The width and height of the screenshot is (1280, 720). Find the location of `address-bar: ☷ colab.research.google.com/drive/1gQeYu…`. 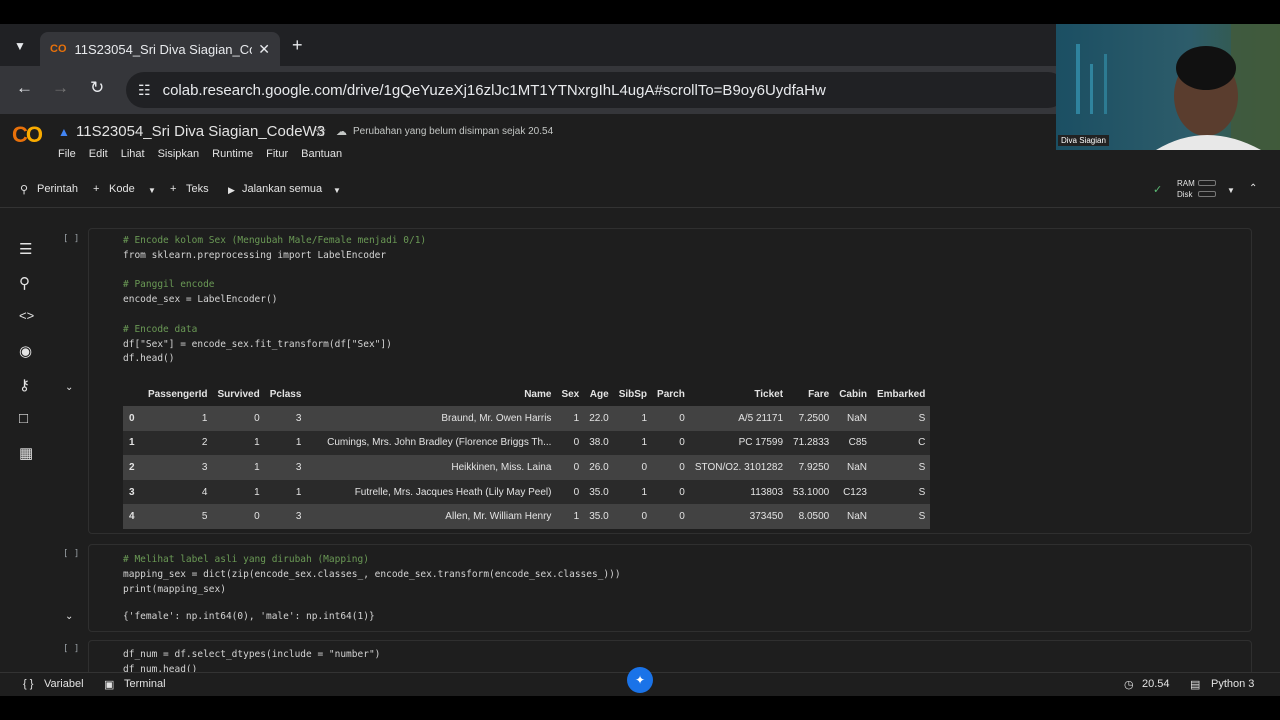

address-bar: ☷ colab.research.google.com/drive/1gQeYu… is located at coordinates (596, 90).